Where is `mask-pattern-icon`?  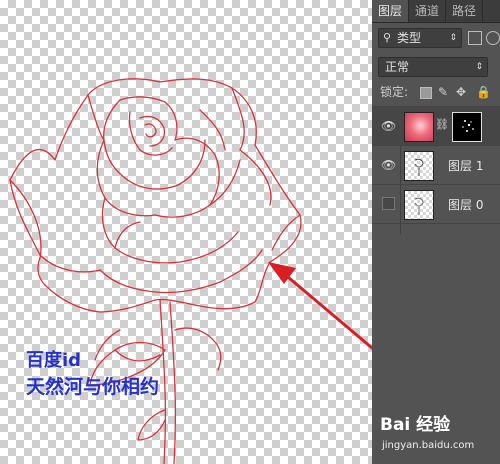 mask-pattern-icon is located at coordinates (468, 126).